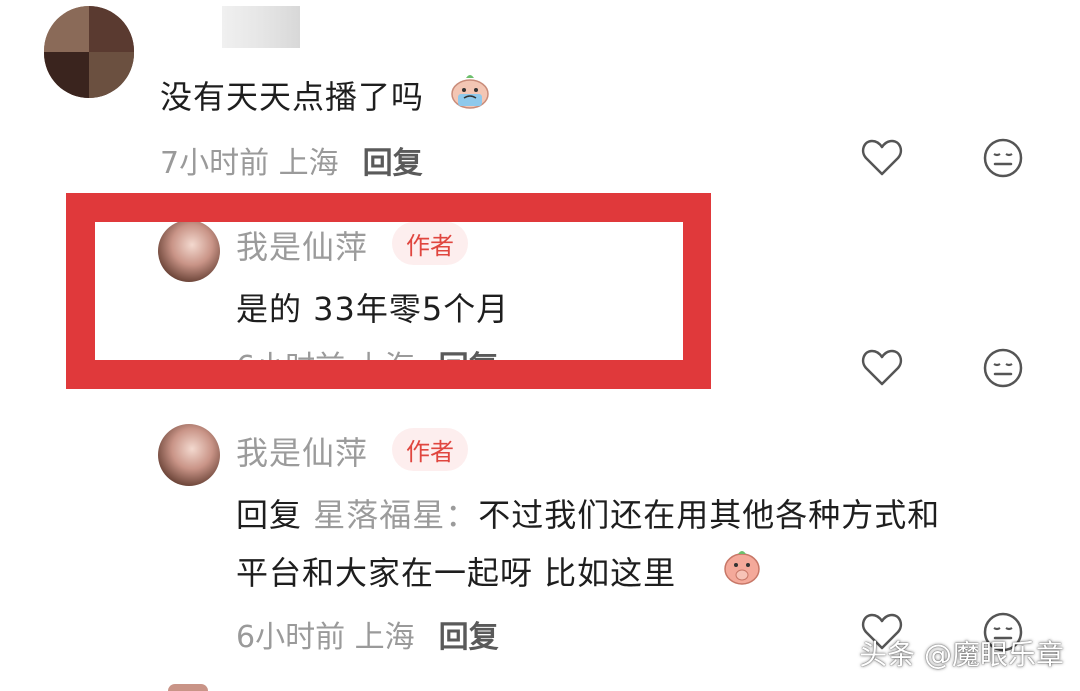 Image resolution: width=1080 pixels, height=691 pixels. What do you see at coordinates (291, 163) in the screenshot?
I see `comment-meta: 7小时前 上海 回复` at bounding box center [291, 163].